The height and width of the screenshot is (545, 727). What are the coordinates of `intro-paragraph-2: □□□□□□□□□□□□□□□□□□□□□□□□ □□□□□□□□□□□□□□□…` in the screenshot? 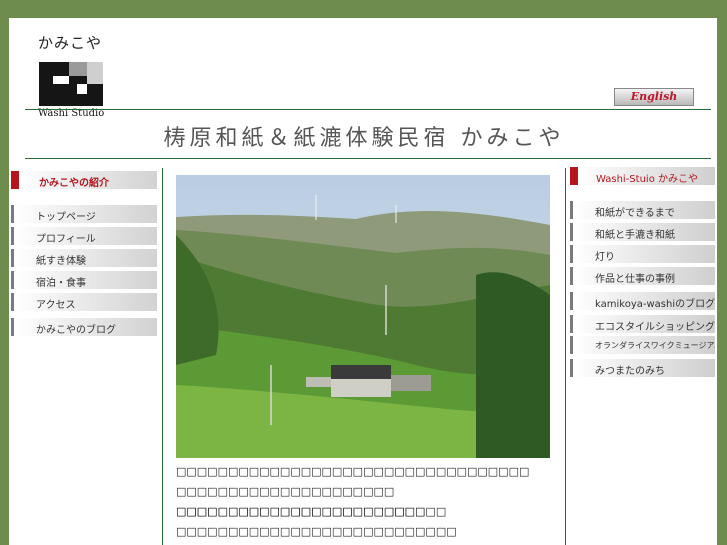 It's located at (316, 521).